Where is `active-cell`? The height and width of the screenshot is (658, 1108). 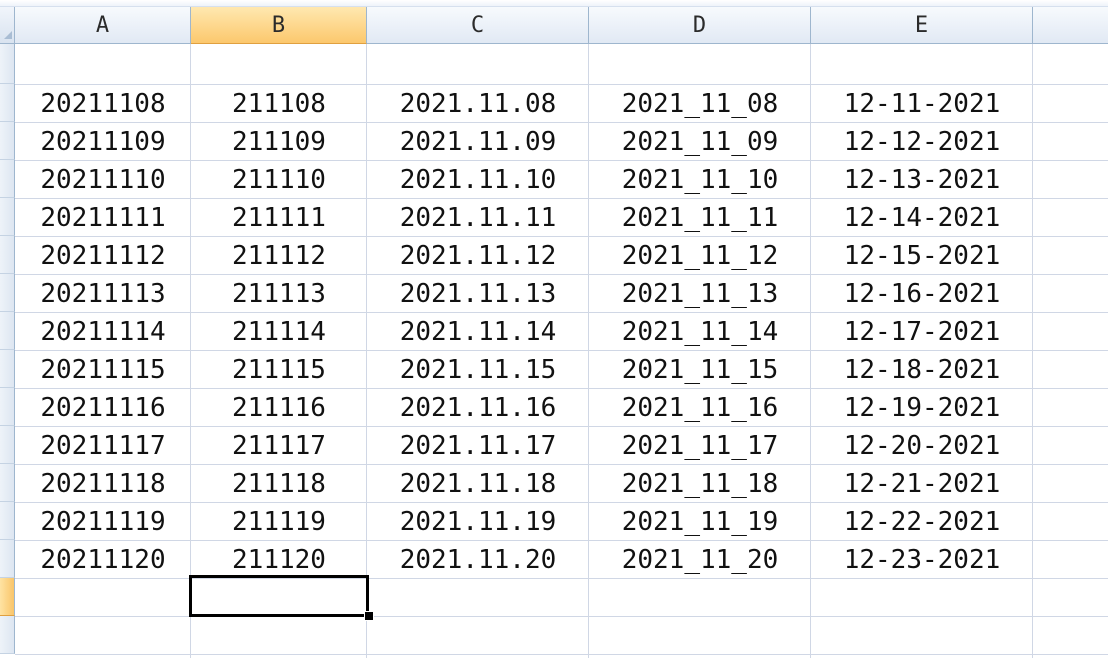 active-cell is located at coordinates (279, 596).